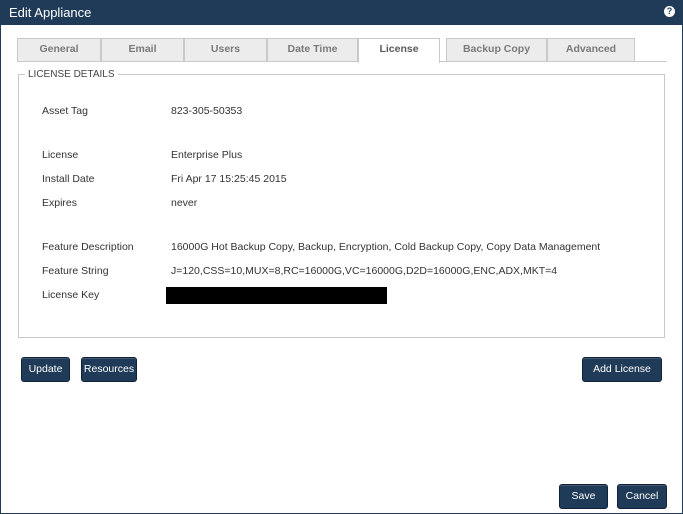 Image resolution: width=683 pixels, height=514 pixels. Describe the element at coordinates (59, 49) in the screenshot. I see `tab-general: General` at that location.